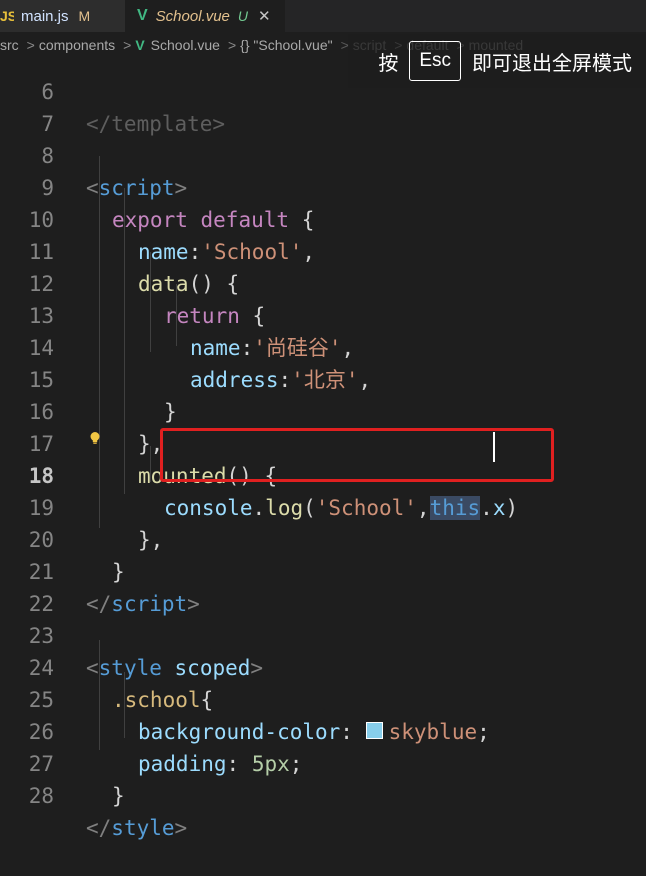 The image size is (646, 876). What do you see at coordinates (41, 796) in the screenshot?
I see `line-number: 28` at bounding box center [41, 796].